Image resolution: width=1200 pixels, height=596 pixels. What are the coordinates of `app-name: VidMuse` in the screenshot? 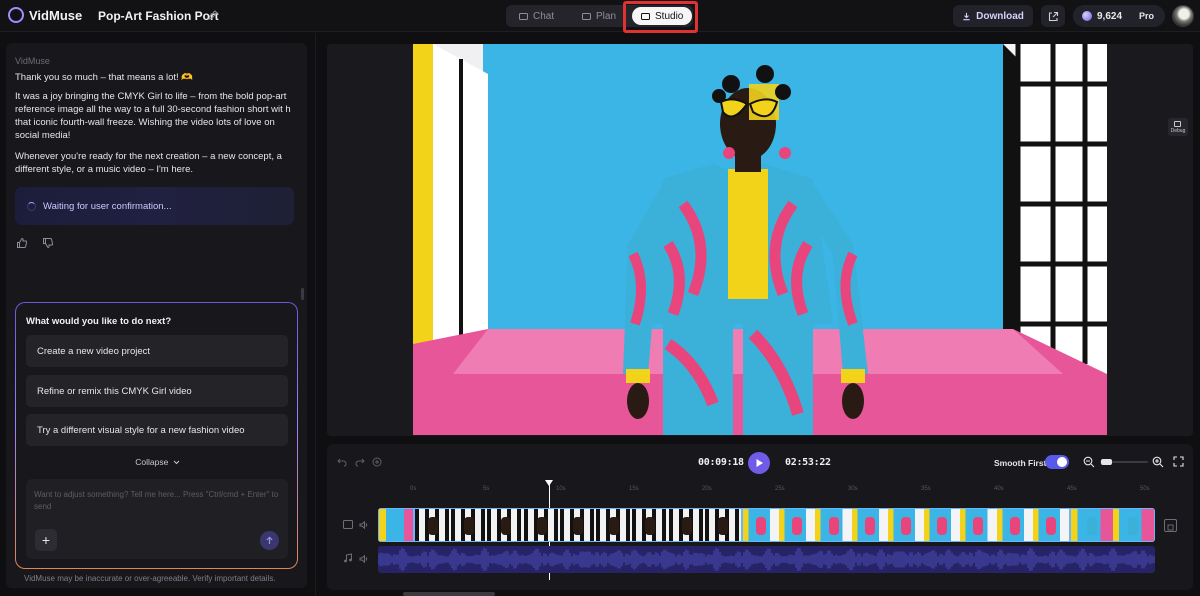 It's located at (56, 15).